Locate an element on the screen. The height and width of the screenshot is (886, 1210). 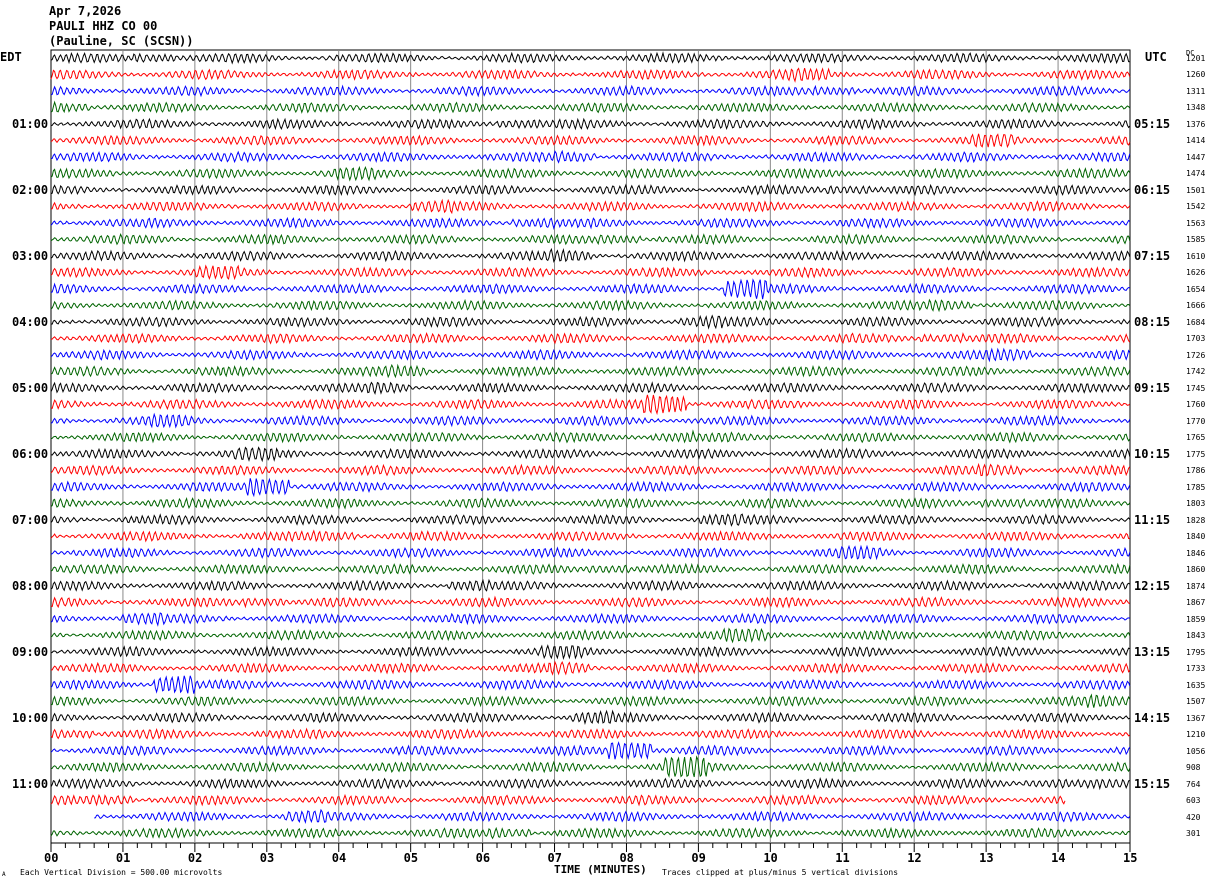
x-axis-title: TIME (MINUTES) is located at coordinates (600, 869).